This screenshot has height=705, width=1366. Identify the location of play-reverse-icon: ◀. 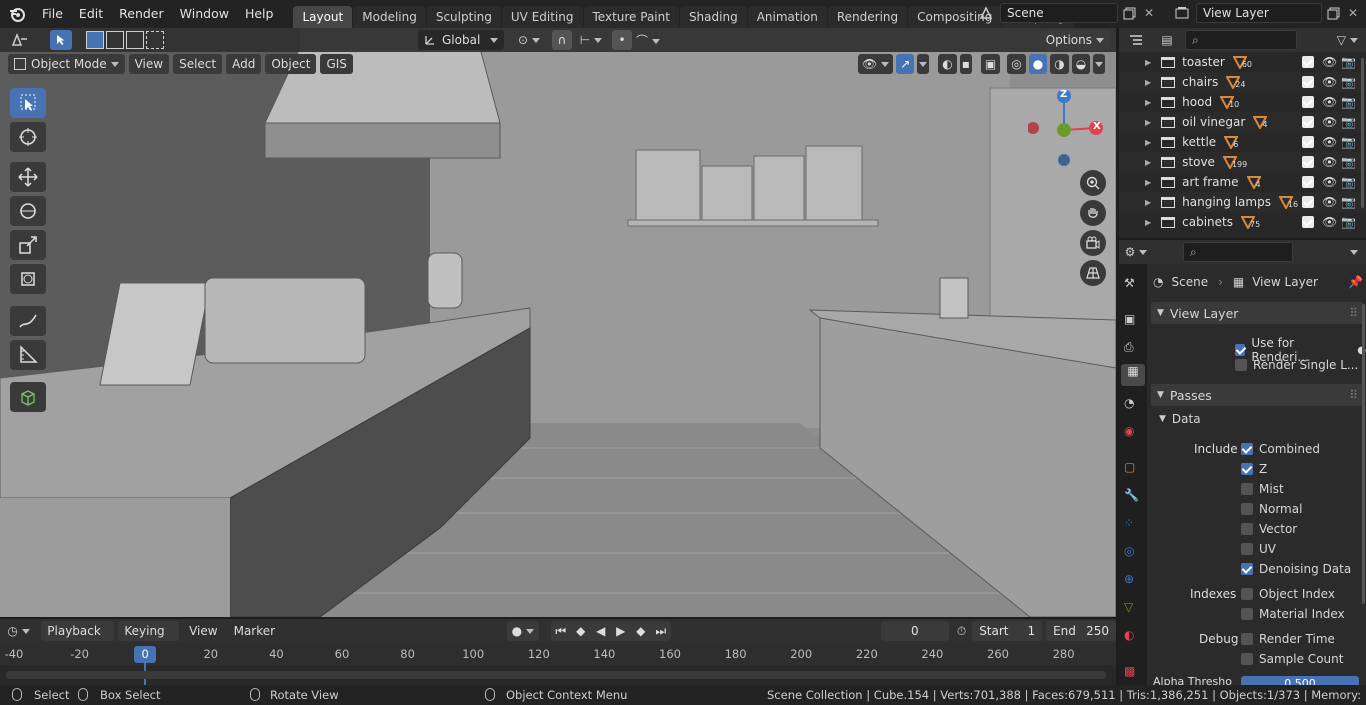
(601, 631).